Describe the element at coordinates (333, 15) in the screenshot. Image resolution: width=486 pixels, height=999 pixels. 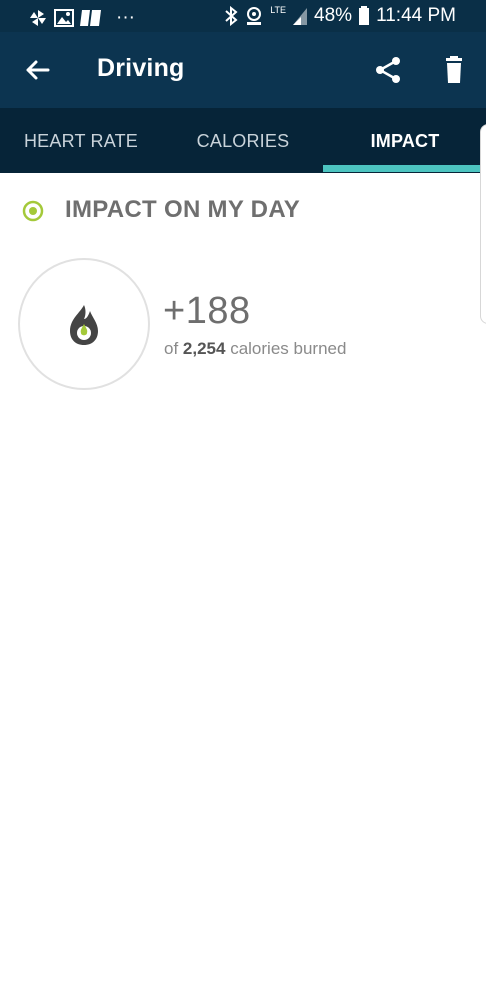
I see `battery-percent: 48%` at that location.